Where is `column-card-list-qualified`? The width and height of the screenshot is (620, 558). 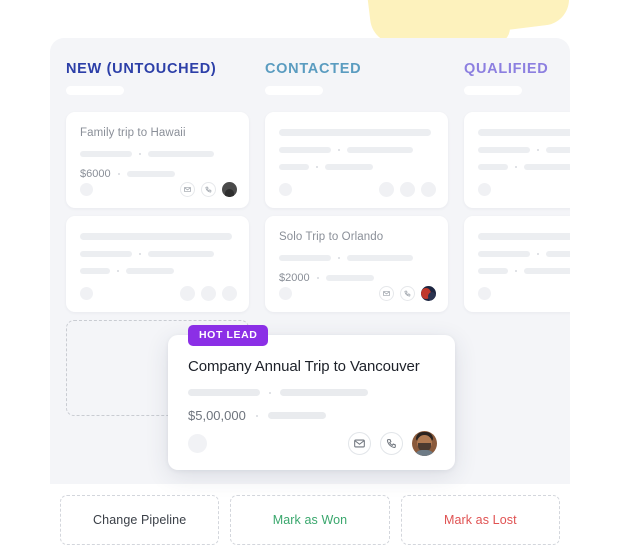 column-card-list-qualified is located at coordinates (517, 212).